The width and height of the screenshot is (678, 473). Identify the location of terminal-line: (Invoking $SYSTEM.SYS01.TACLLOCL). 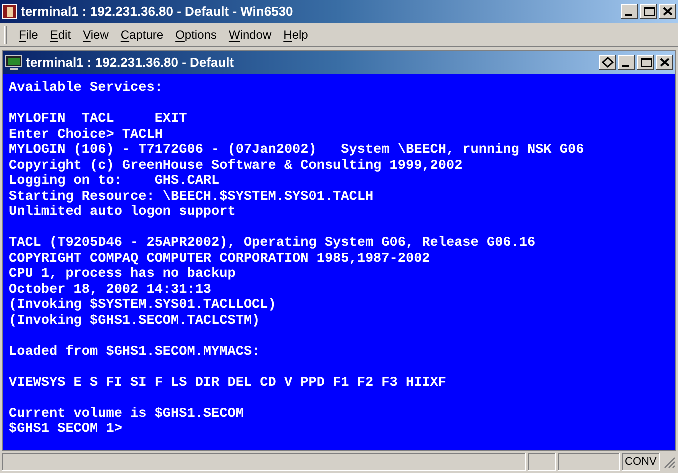
(142, 306).